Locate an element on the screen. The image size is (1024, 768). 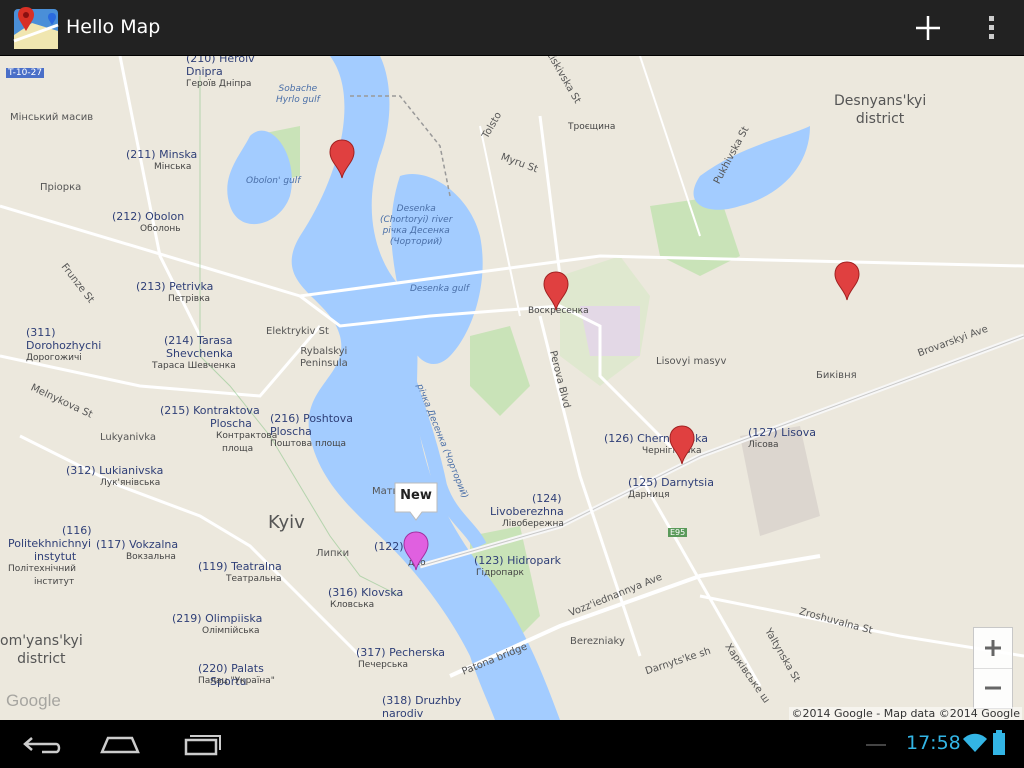
back-button is located at coordinates (42, 744).